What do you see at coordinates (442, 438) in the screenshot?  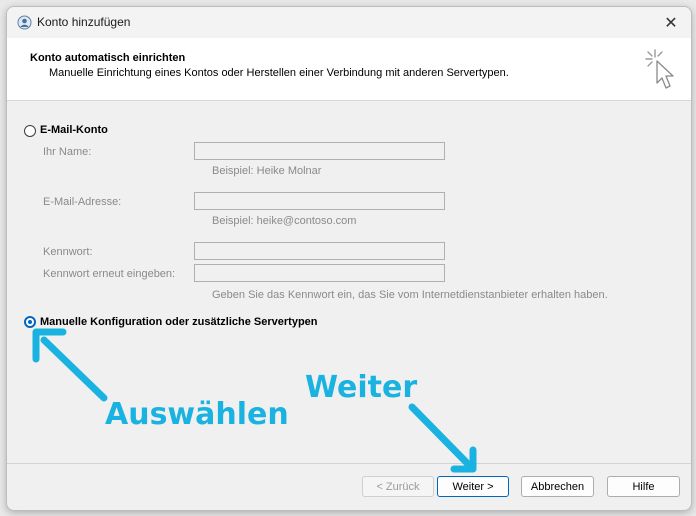 I see `arrow-to-next-button` at bounding box center [442, 438].